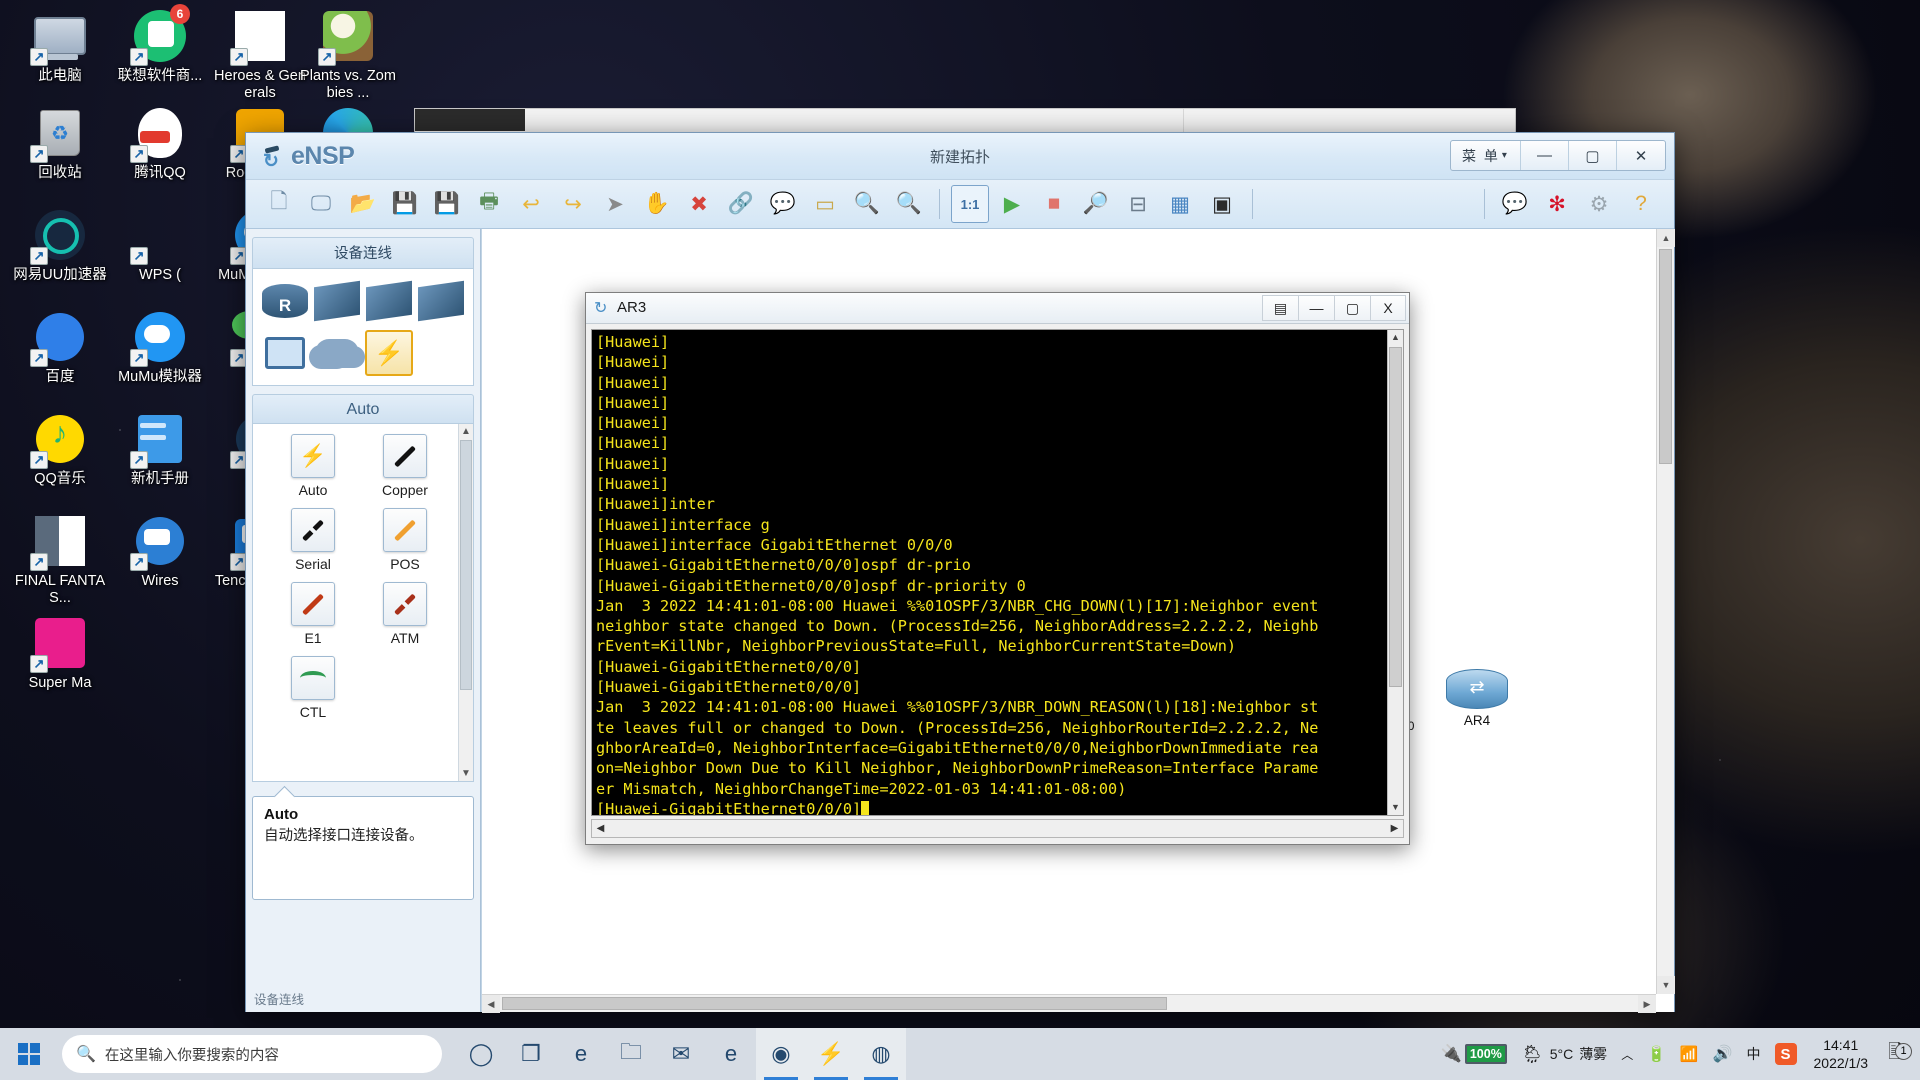 The height and width of the screenshot is (1080, 1920). Describe the element at coordinates (466, 565) in the screenshot. I see `scroll-thumb` at that location.